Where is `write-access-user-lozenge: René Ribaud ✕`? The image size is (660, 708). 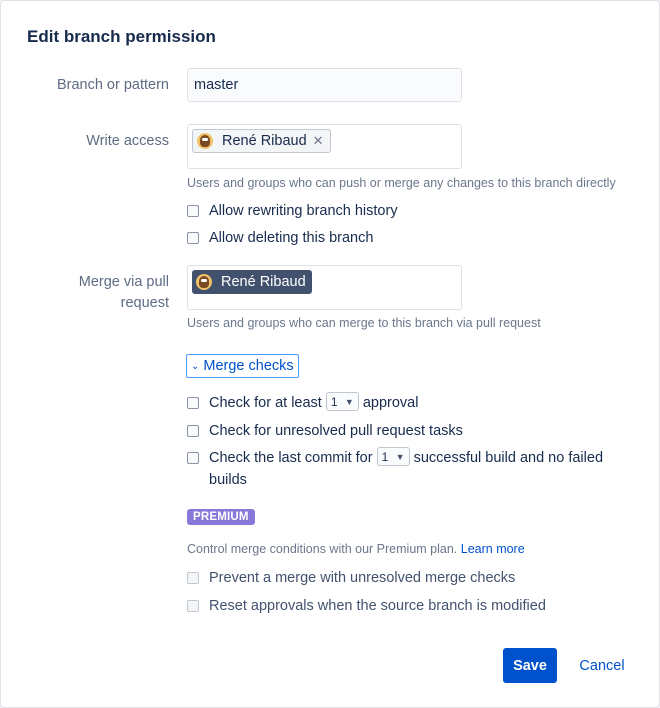
write-access-user-lozenge: René Ribaud ✕ is located at coordinates (261, 141).